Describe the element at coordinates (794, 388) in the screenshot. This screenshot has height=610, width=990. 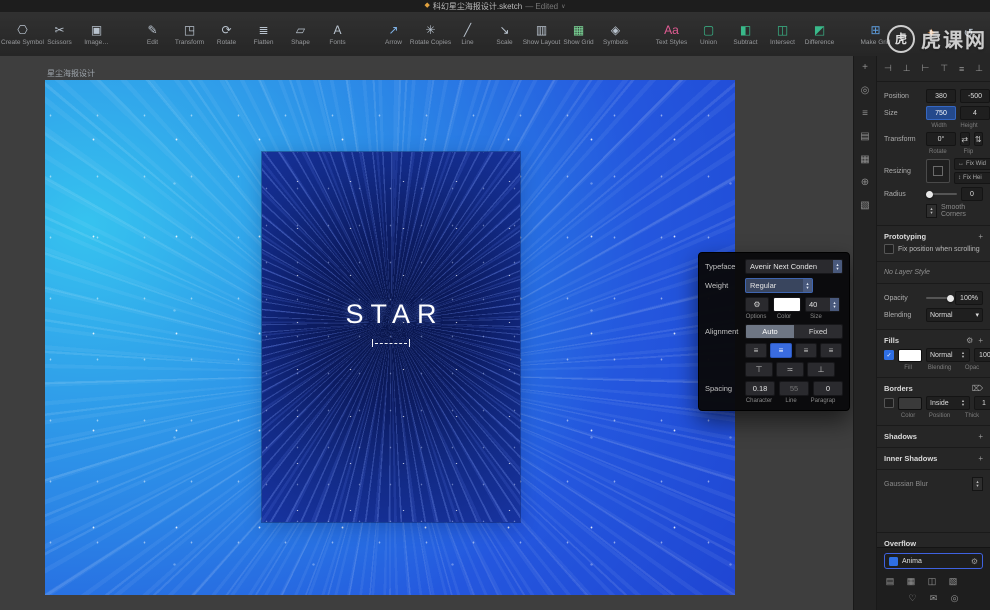
I see `line-spacing-field: 55` at that location.